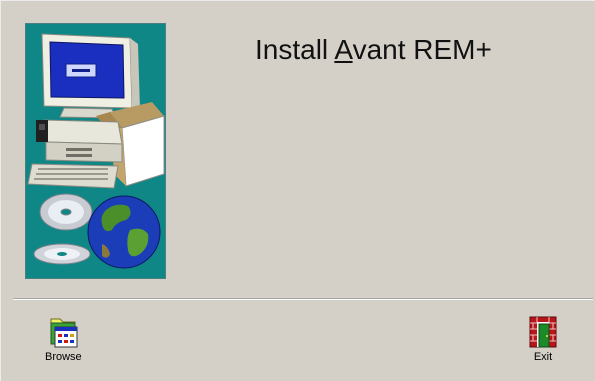 The image size is (595, 381). What do you see at coordinates (63, 229) in the screenshot?
I see `cd-discs-icon` at bounding box center [63, 229].